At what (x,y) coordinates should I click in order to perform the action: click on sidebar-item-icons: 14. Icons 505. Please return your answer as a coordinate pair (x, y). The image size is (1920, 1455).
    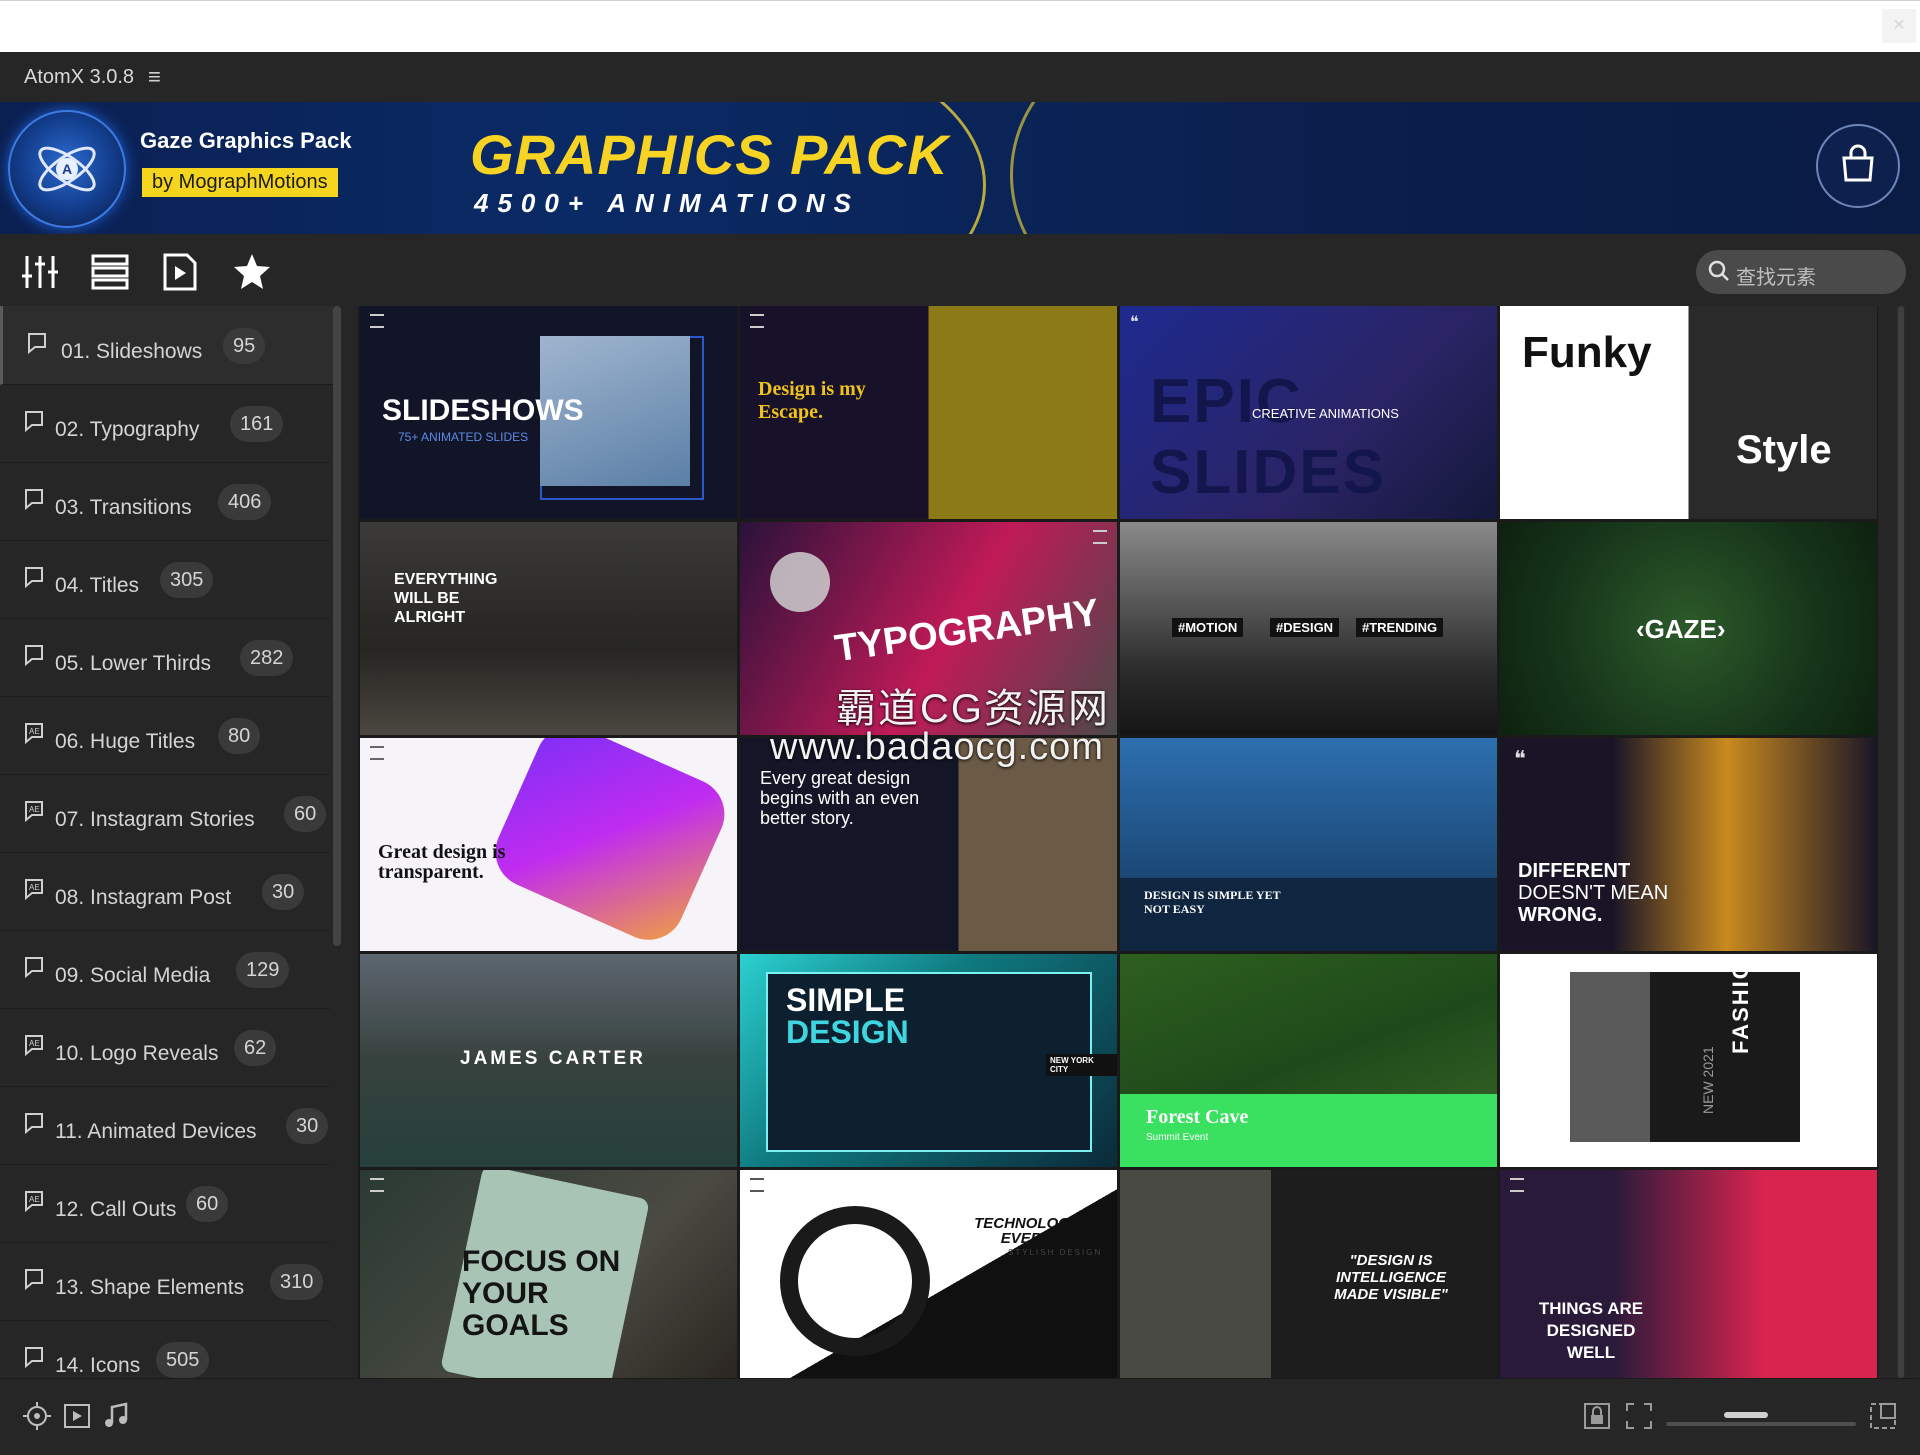
    Looking at the image, I should click on (165, 1349).